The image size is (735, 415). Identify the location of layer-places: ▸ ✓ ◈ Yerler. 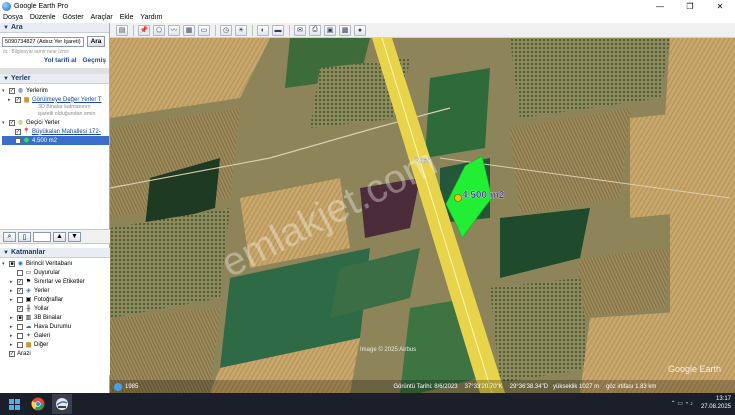
(56, 290).